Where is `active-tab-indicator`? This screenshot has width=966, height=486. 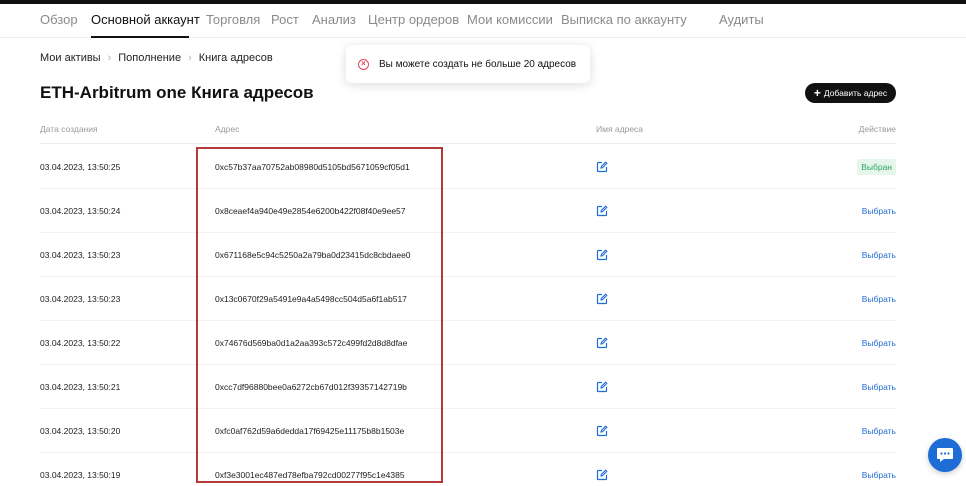 active-tab-indicator is located at coordinates (140, 37).